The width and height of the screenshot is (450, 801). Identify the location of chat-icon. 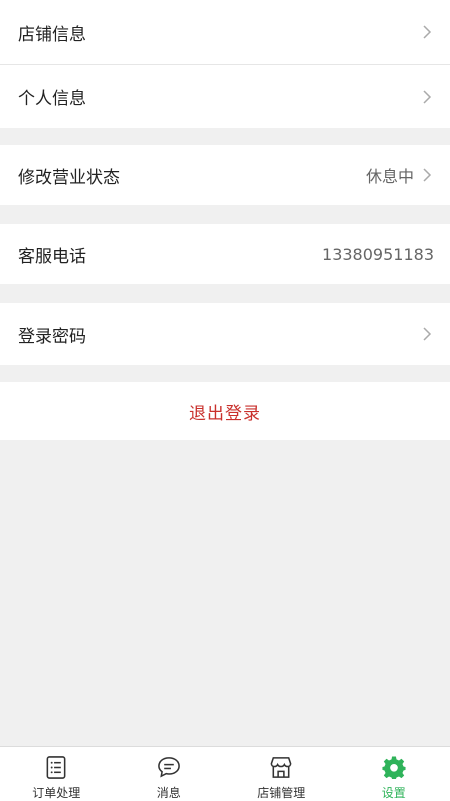
(169, 767).